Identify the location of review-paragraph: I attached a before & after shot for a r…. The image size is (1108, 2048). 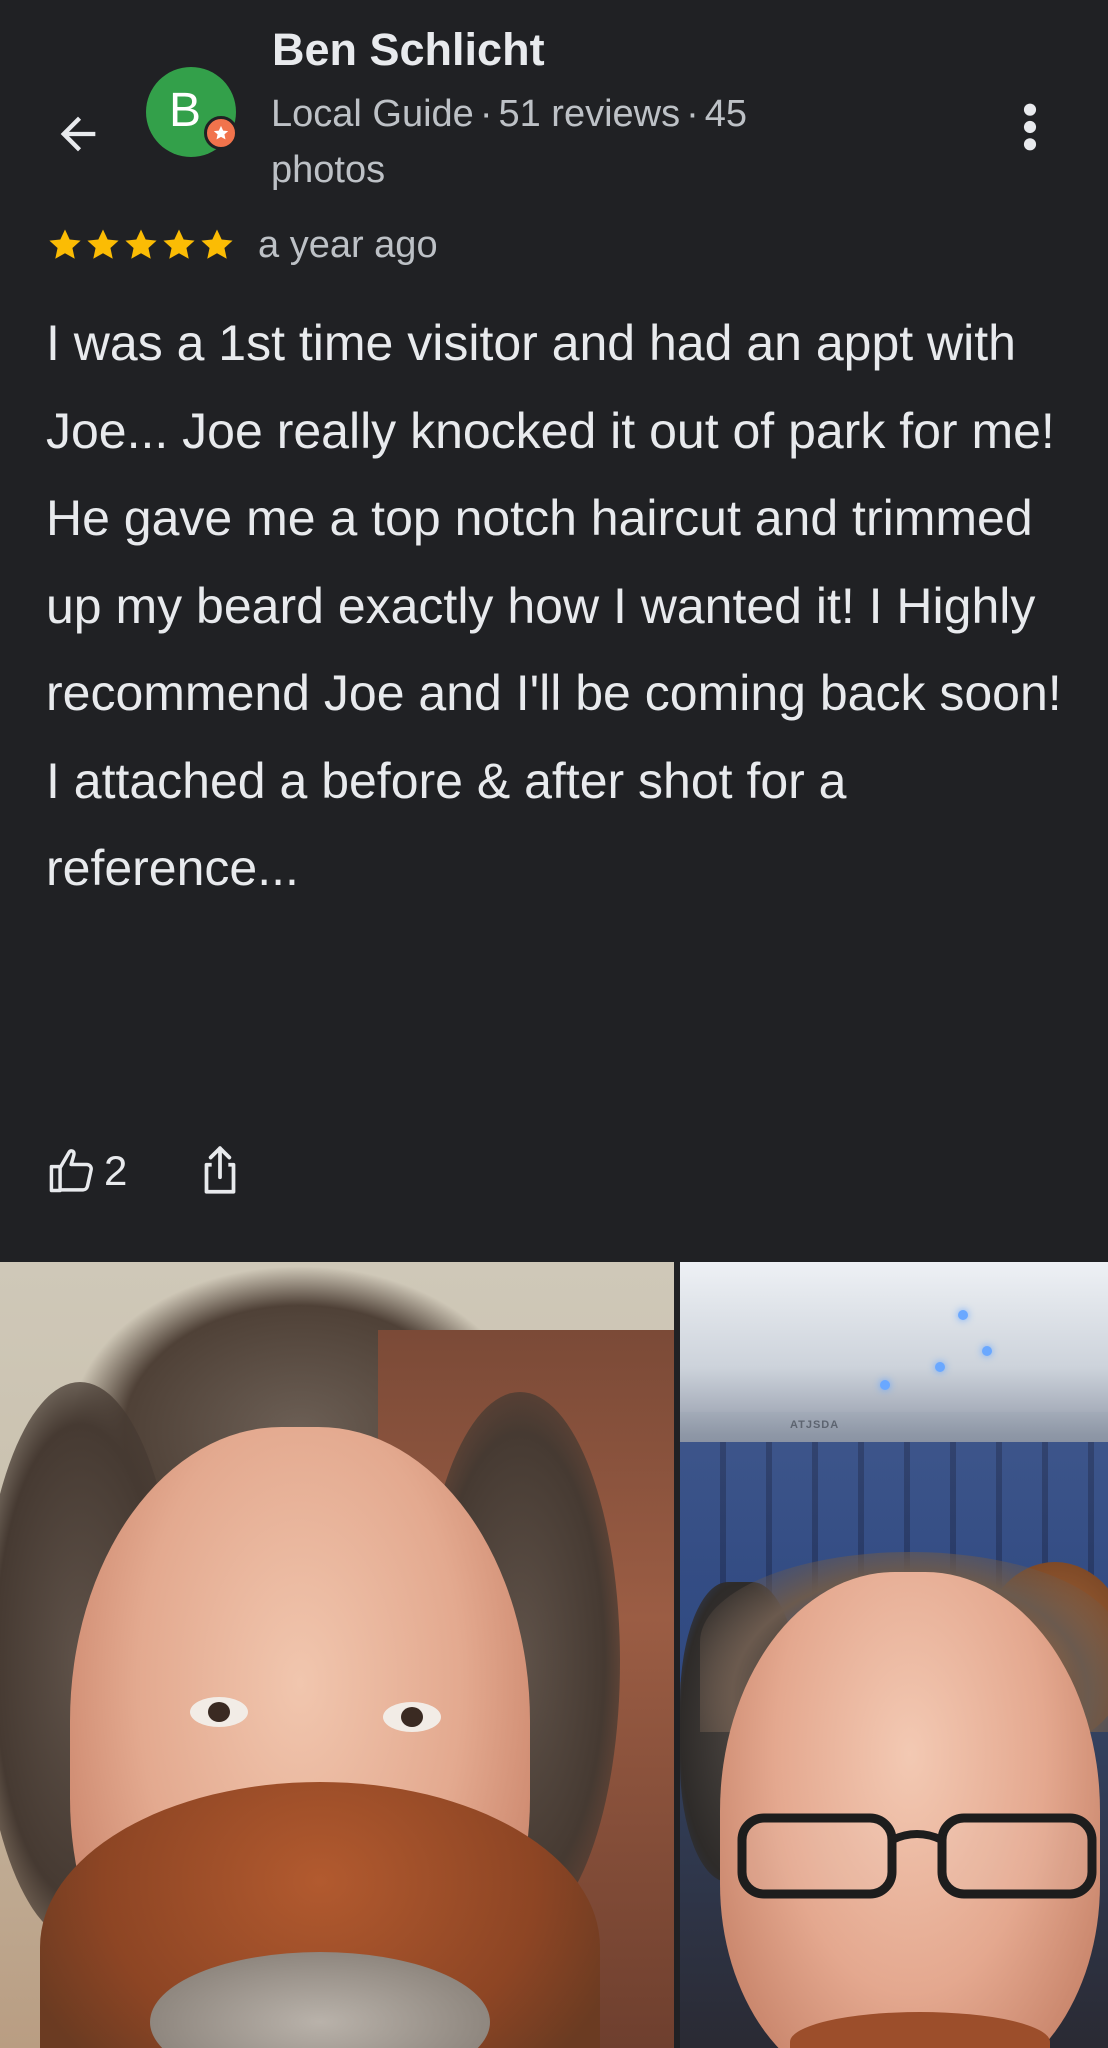
(446, 824).